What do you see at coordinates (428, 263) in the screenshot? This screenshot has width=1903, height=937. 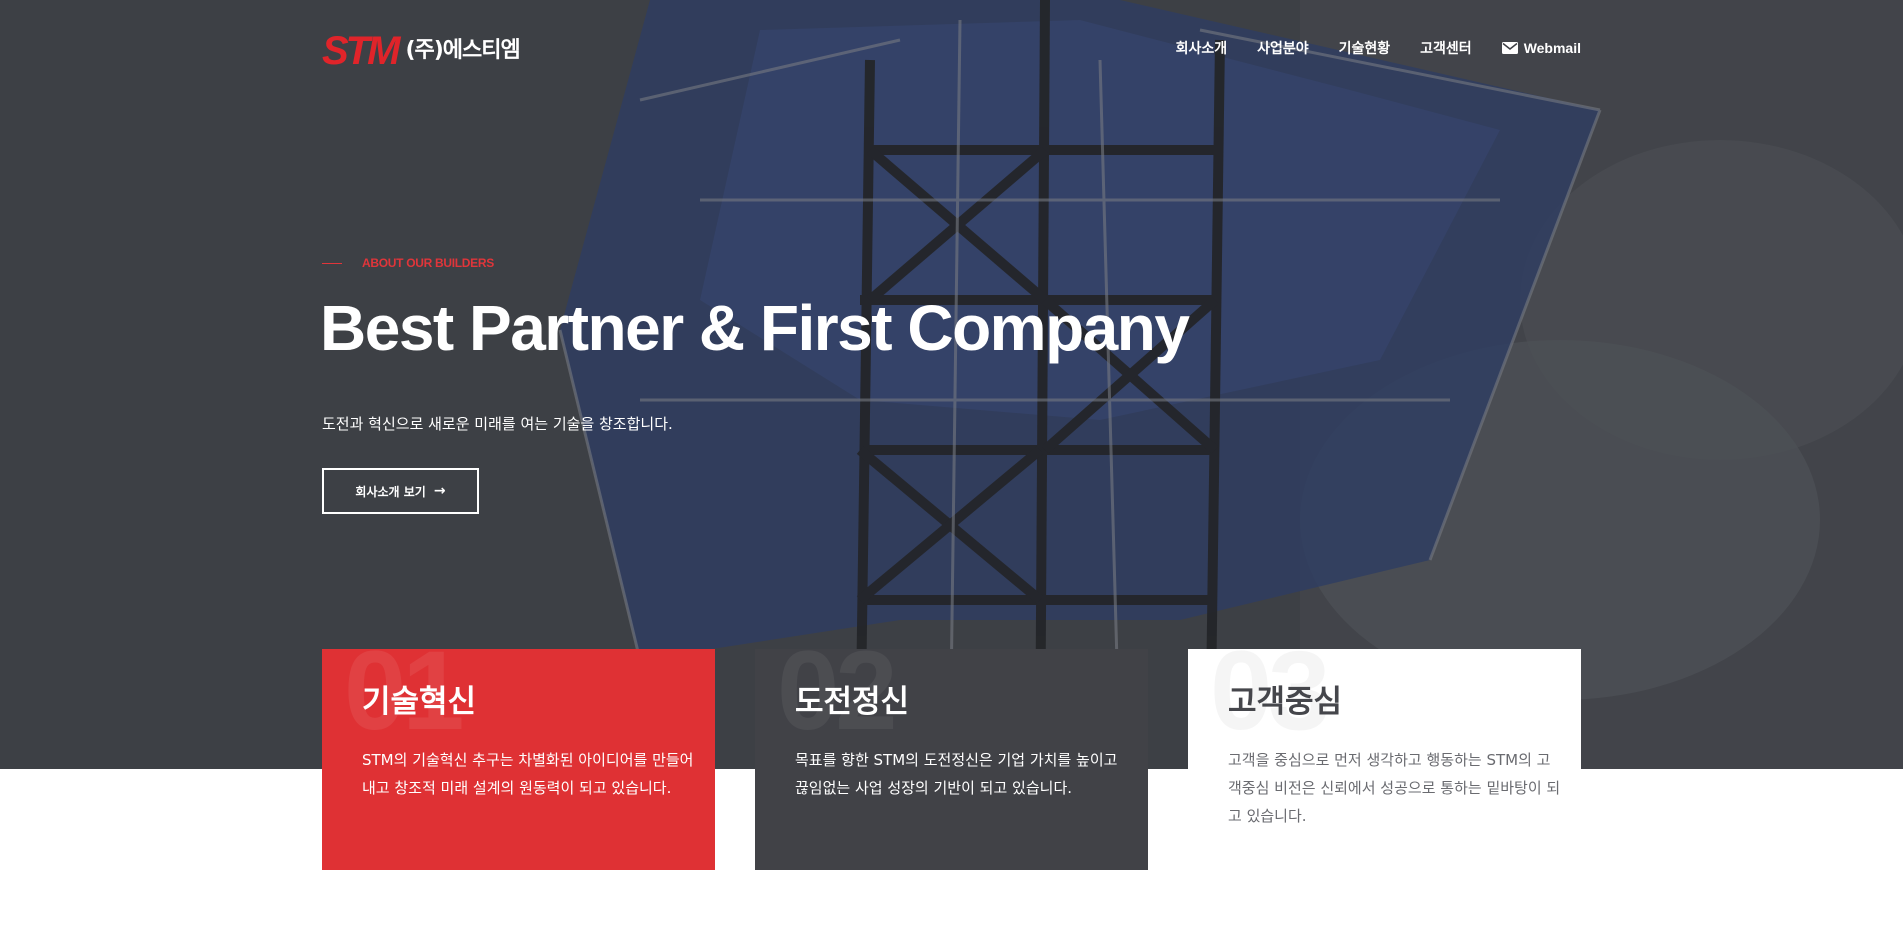 I see `eyebrow-text: ABOUT OUR BUILDERS` at bounding box center [428, 263].